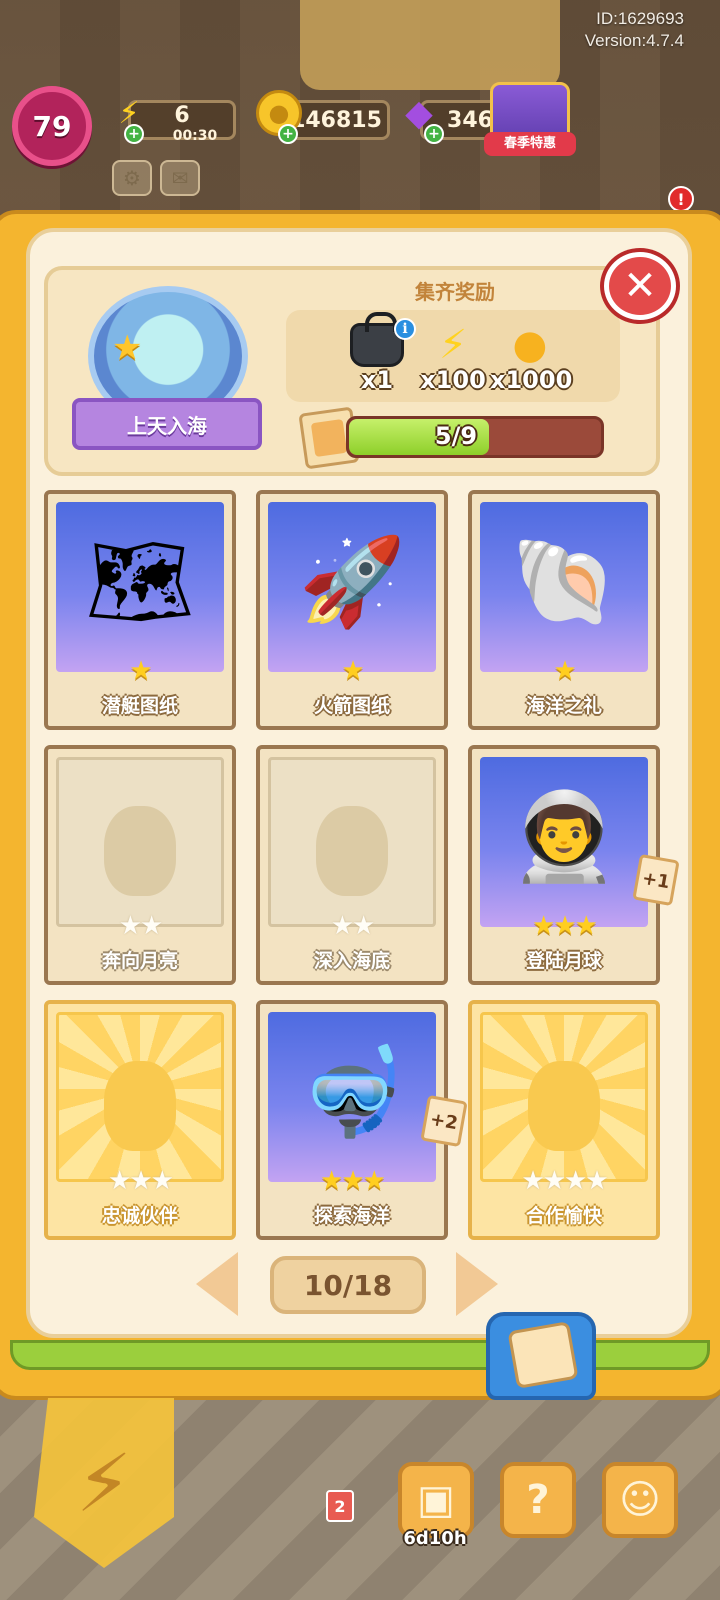 The width and height of the screenshot is (720, 1600). What do you see at coordinates (139, 706) in the screenshot?
I see `card-name: 潜艇图纸` at bounding box center [139, 706].